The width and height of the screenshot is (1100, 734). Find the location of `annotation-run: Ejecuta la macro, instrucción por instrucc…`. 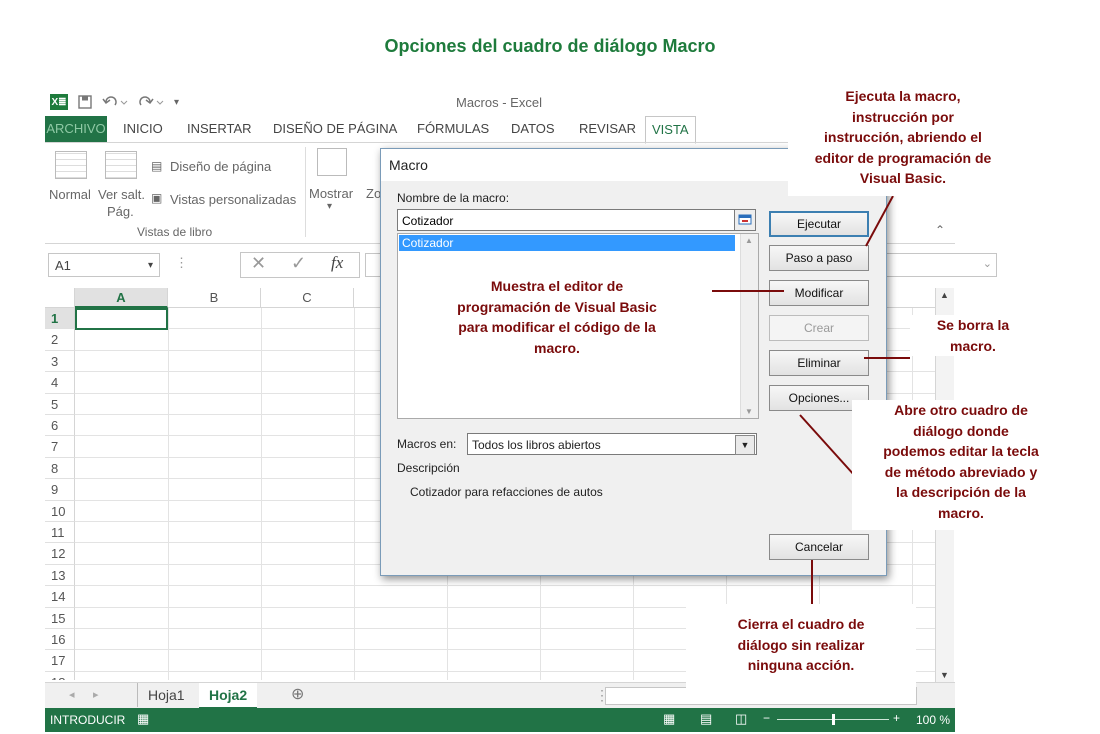

annotation-run: Ejecuta la macro, instrucción por instrucc… is located at coordinates (903, 141).